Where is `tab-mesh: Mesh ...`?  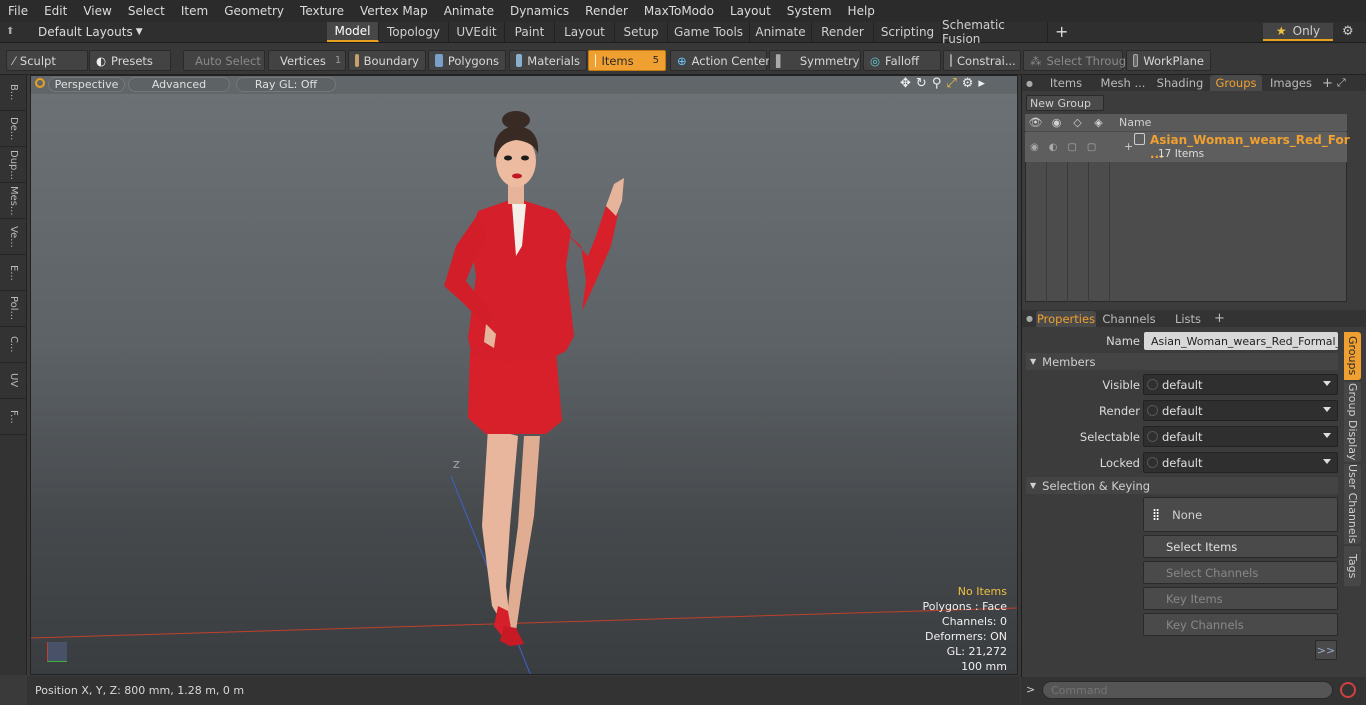 tab-mesh: Mesh ... is located at coordinates (1123, 83).